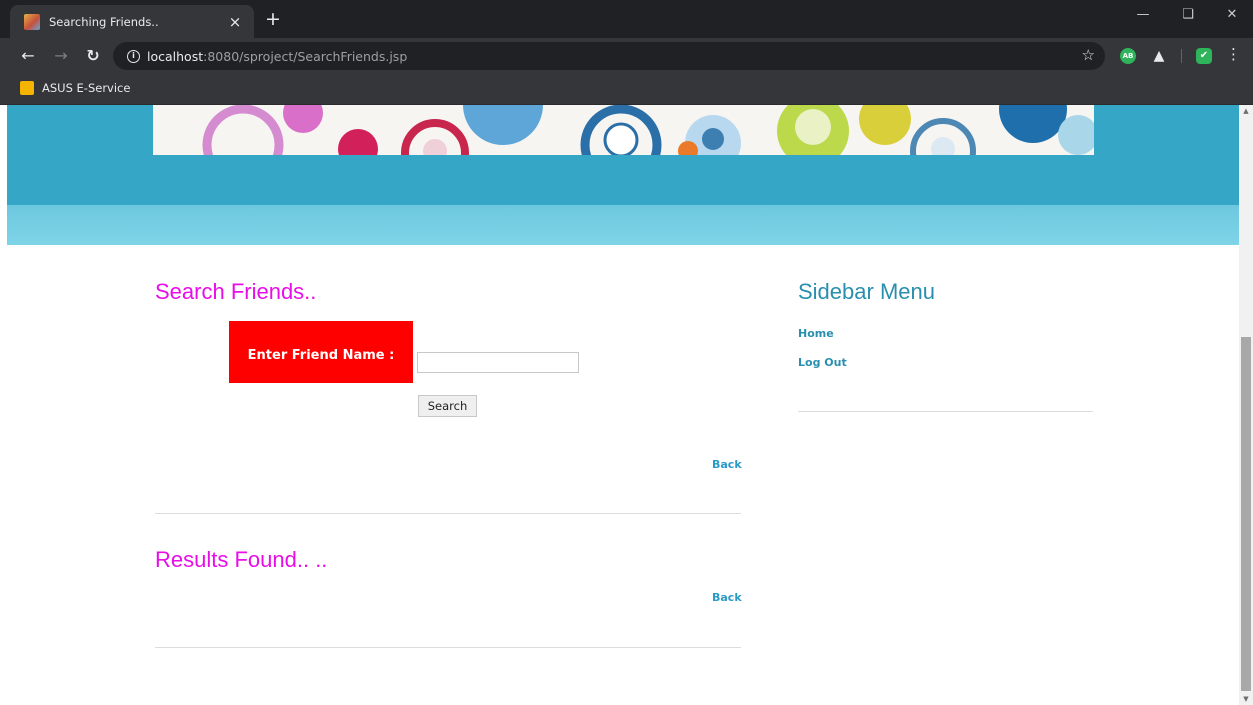 Image resolution: width=1253 pixels, height=705 pixels. What do you see at coordinates (1159, 56) in the screenshot?
I see `extension-bell-icon: ▲` at bounding box center [1159, 56].